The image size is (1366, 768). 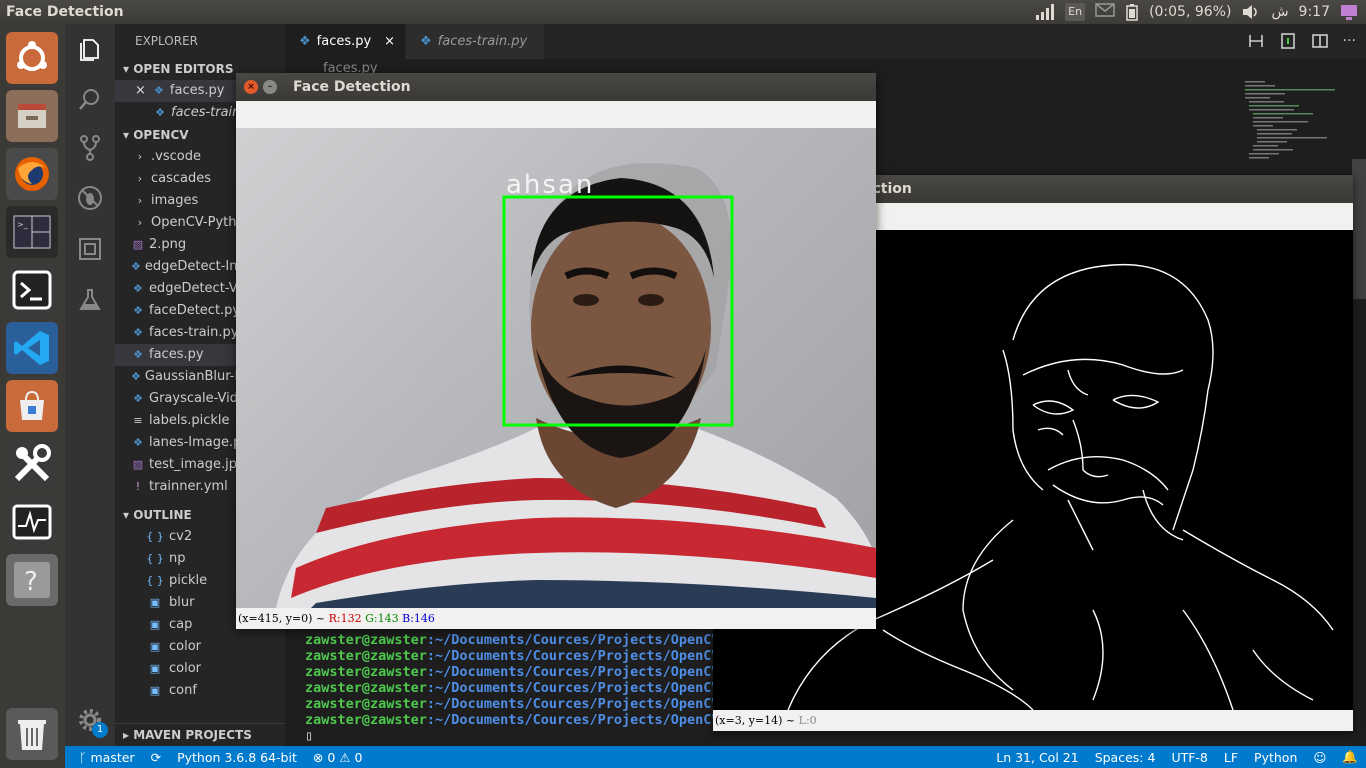 What do you see at coordinates (1359, 229) in the screenshot?
I see `vertical-scrollbar` at bounding box center [1359, 229].